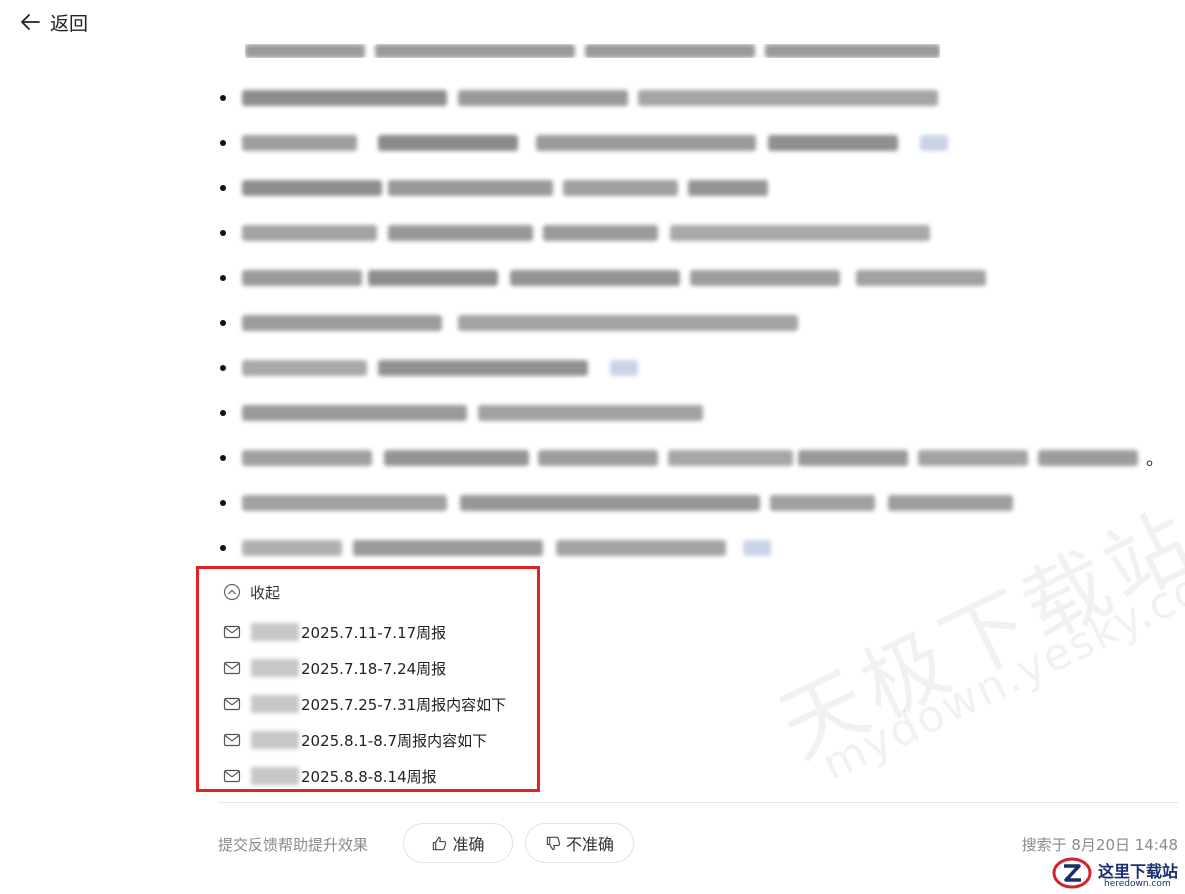 The image size is (1185, 894). I want to click on feedback-bar: 提交反馈帮助提升效果 准确 不准确 搜索于 8月20日 14:48, so click(699, 844).